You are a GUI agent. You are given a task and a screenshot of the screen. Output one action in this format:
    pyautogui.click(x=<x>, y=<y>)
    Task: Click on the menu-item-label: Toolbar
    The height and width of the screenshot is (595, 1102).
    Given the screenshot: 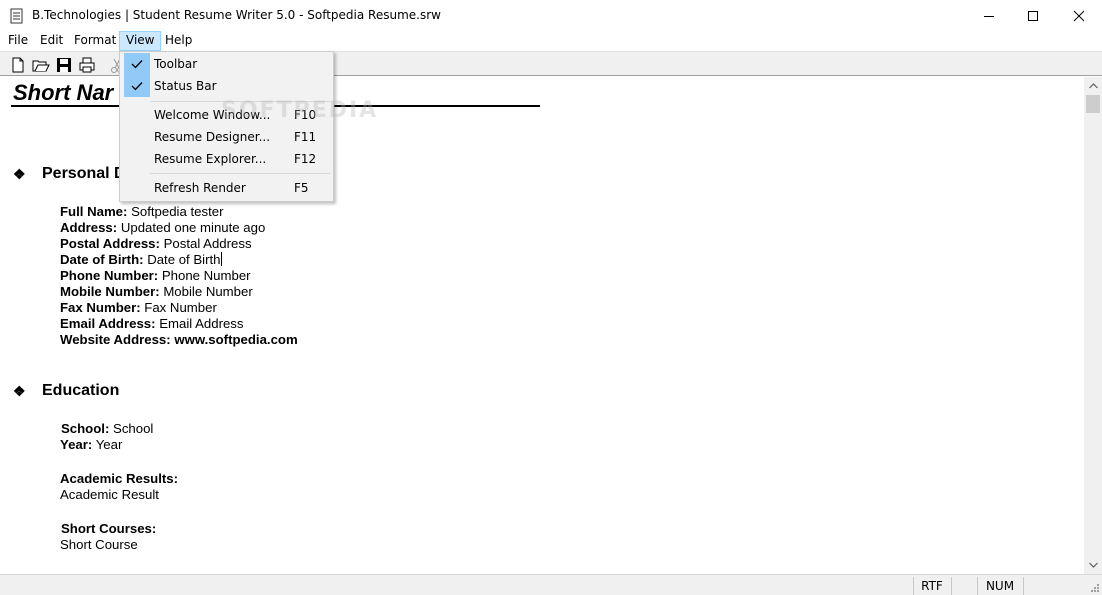 What is the action you would take?
    pyautogui.click(x=176, y=64)
    